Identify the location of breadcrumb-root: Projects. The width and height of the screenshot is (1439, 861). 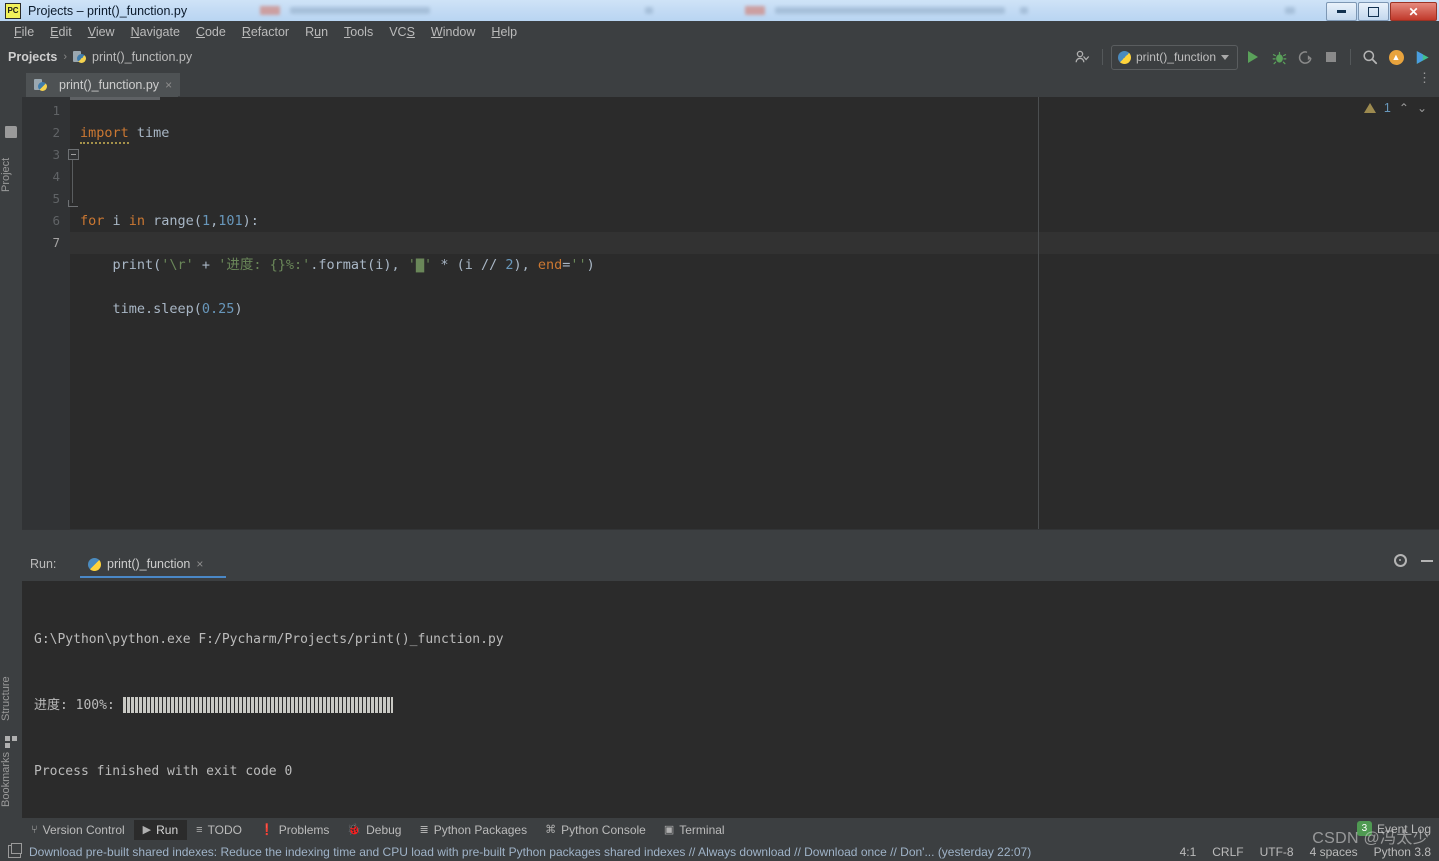
(32, 57).